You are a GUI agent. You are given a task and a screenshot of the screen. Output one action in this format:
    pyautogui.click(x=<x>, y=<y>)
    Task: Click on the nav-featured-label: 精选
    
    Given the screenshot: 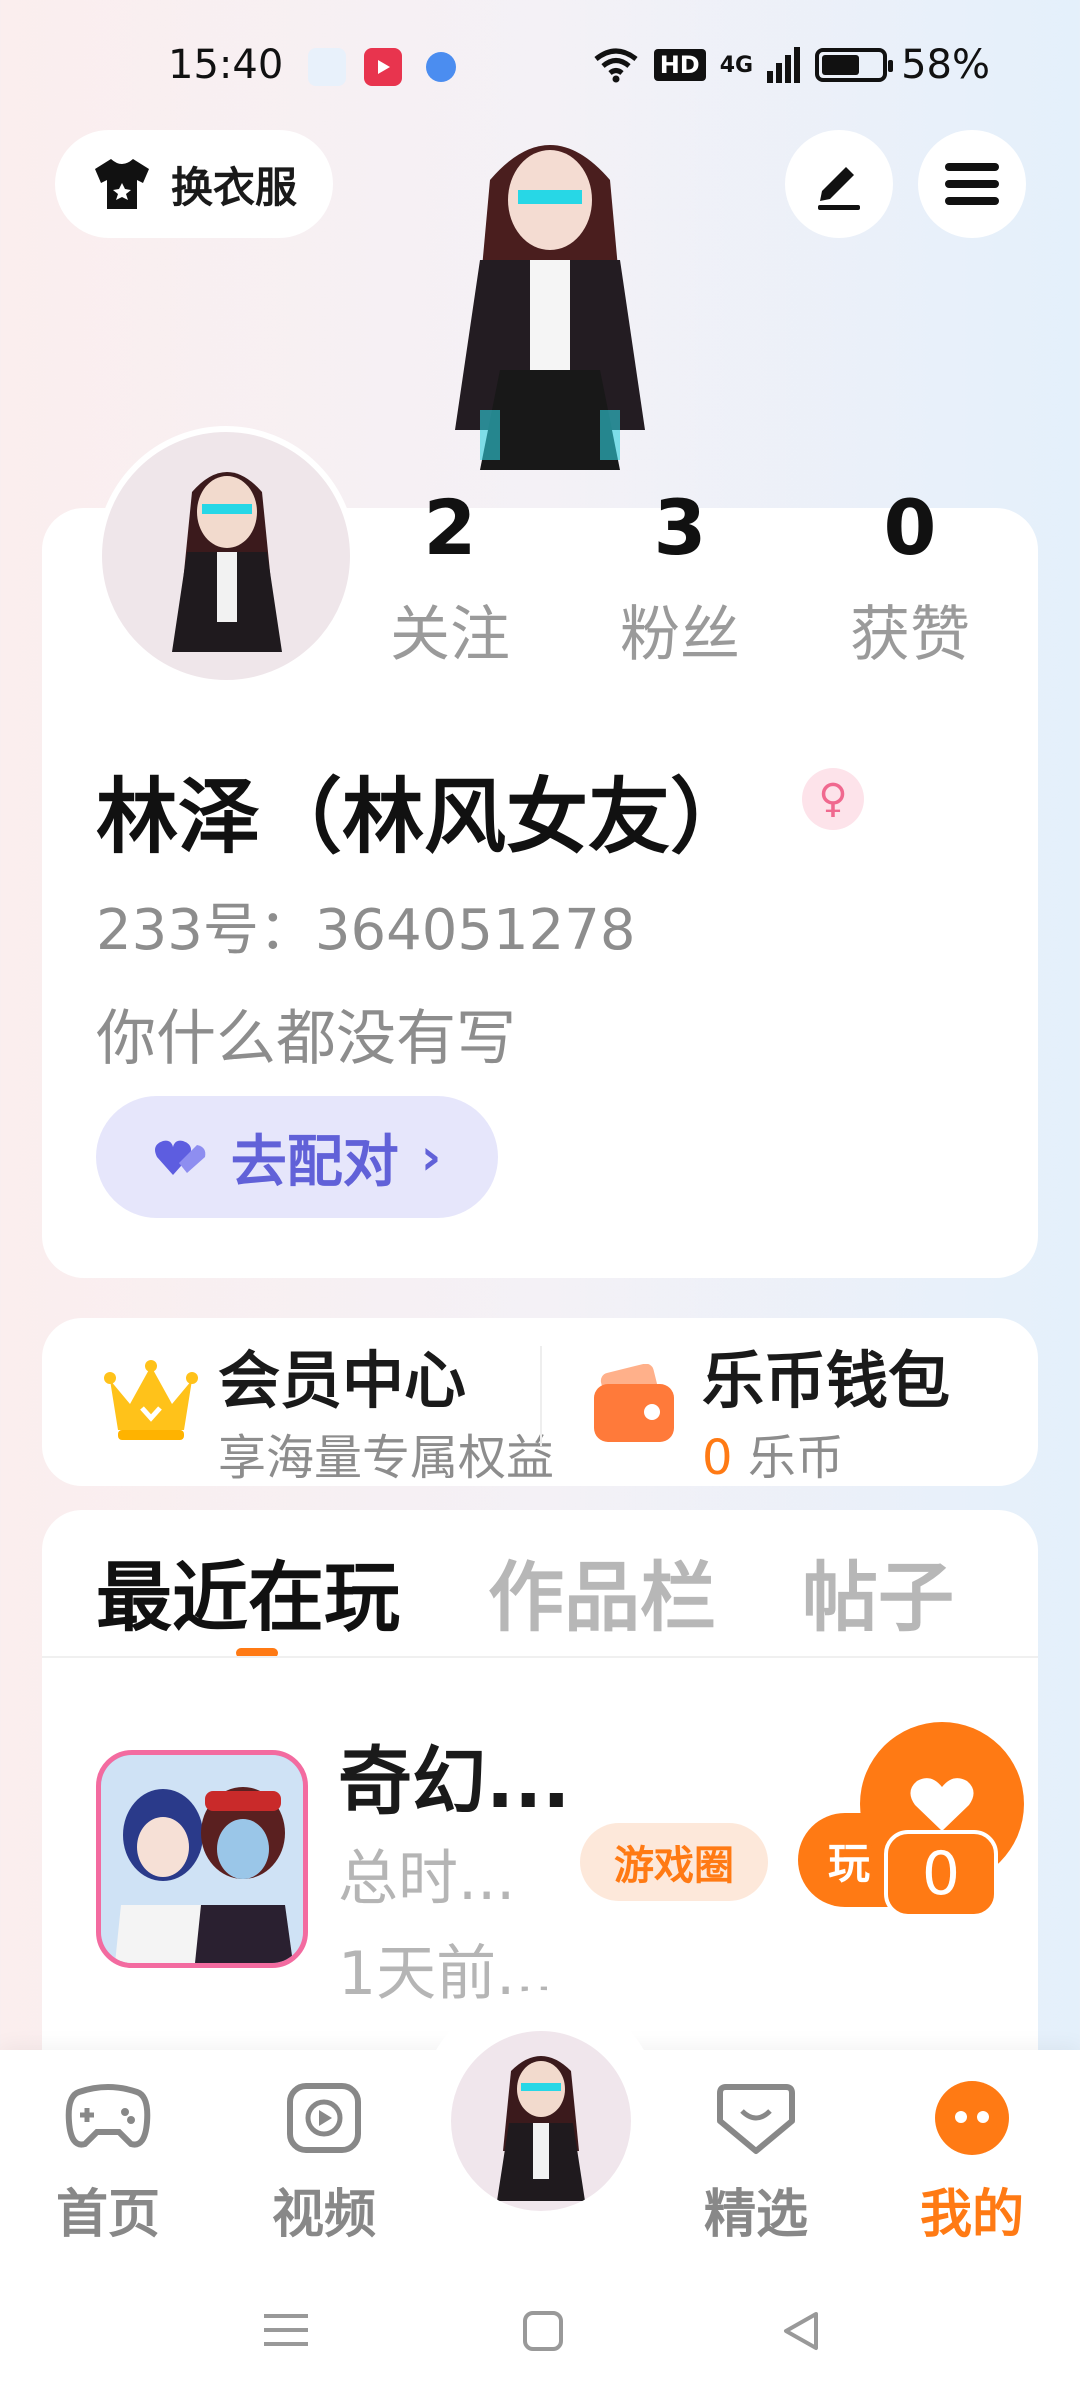 What is the action you would take?
    pyautogui.click(x=755, y=2215)
    